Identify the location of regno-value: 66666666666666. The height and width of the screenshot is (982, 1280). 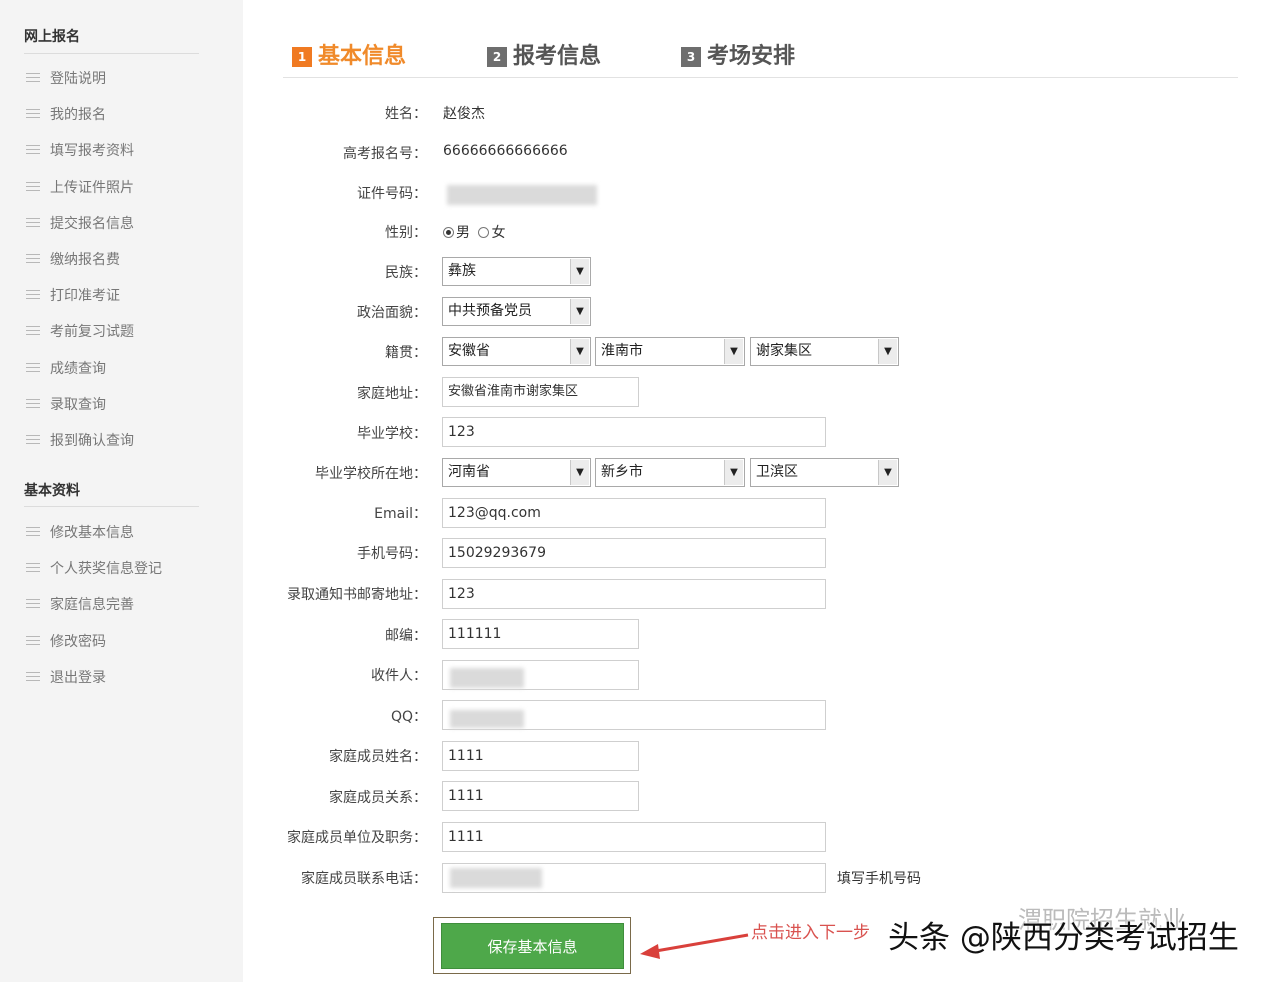
(505, 151).